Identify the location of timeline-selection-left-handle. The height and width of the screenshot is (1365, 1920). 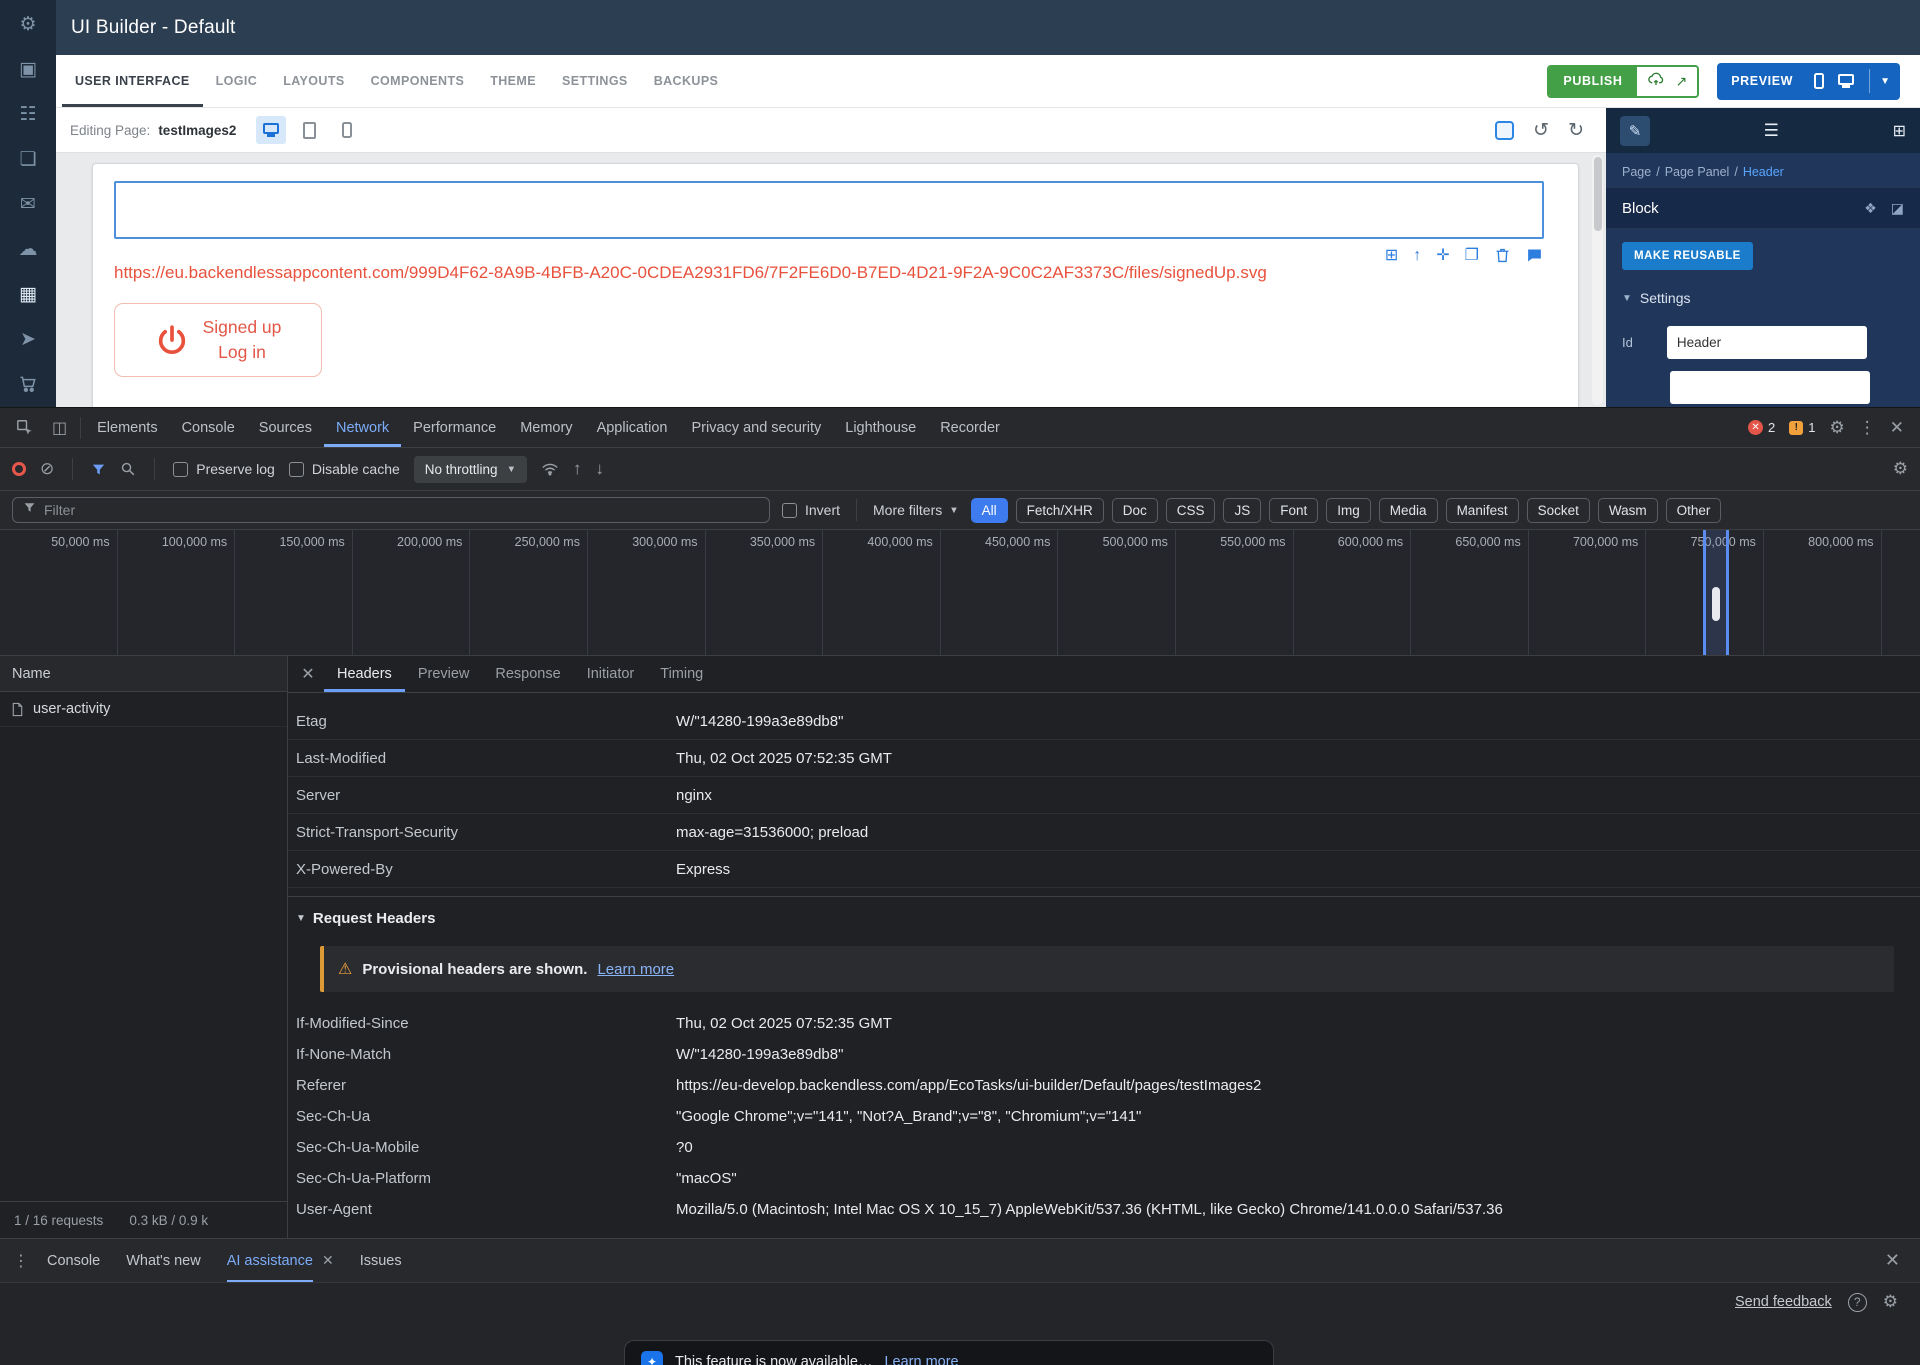
(1704, 592).